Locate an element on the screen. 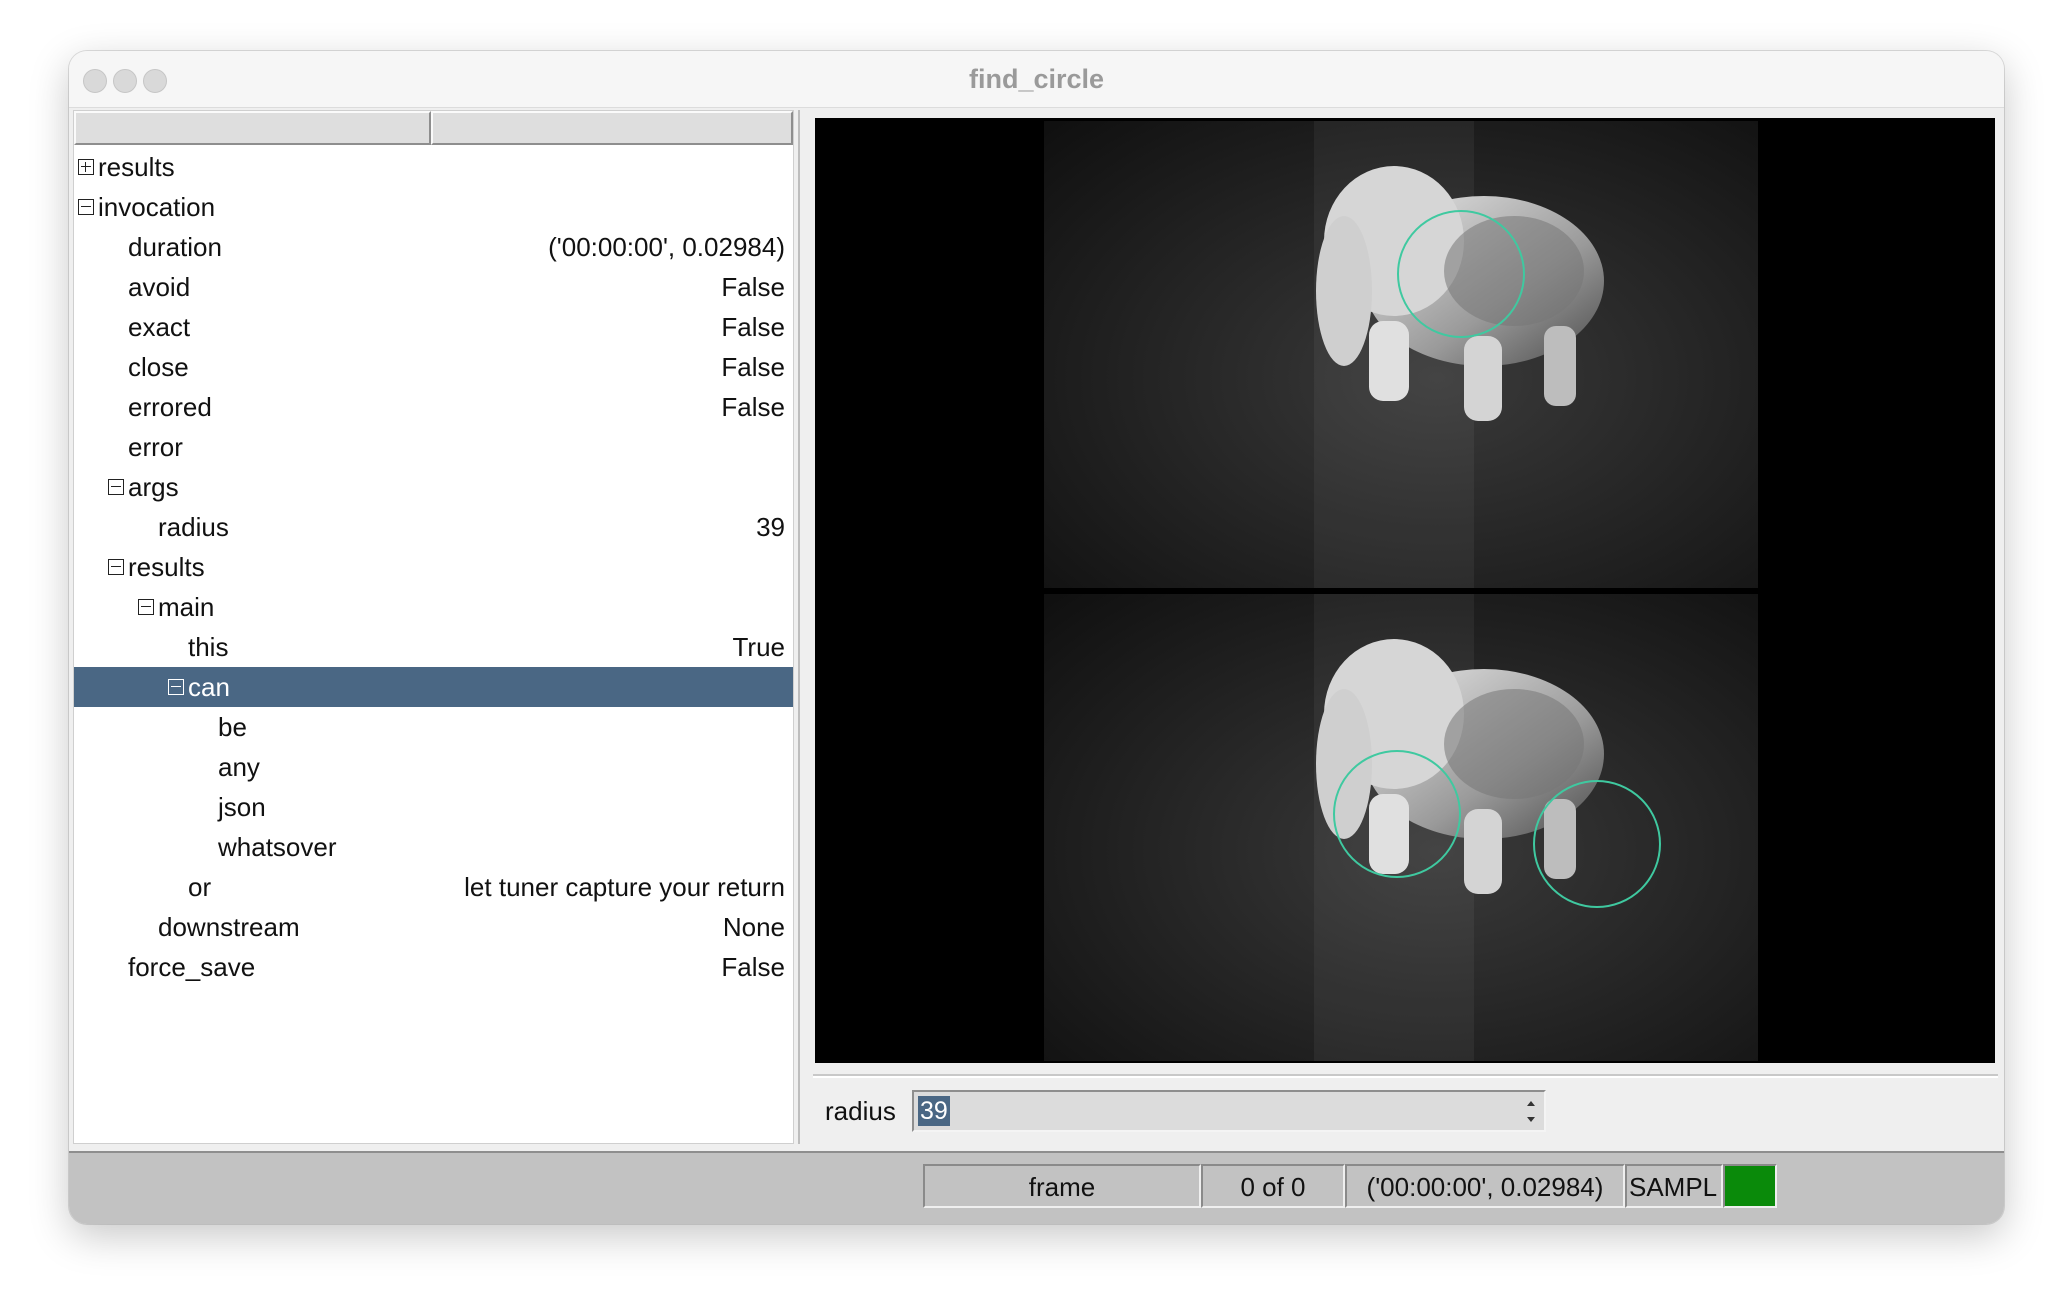  output-image-frame is located at coordinates (1401, 827).